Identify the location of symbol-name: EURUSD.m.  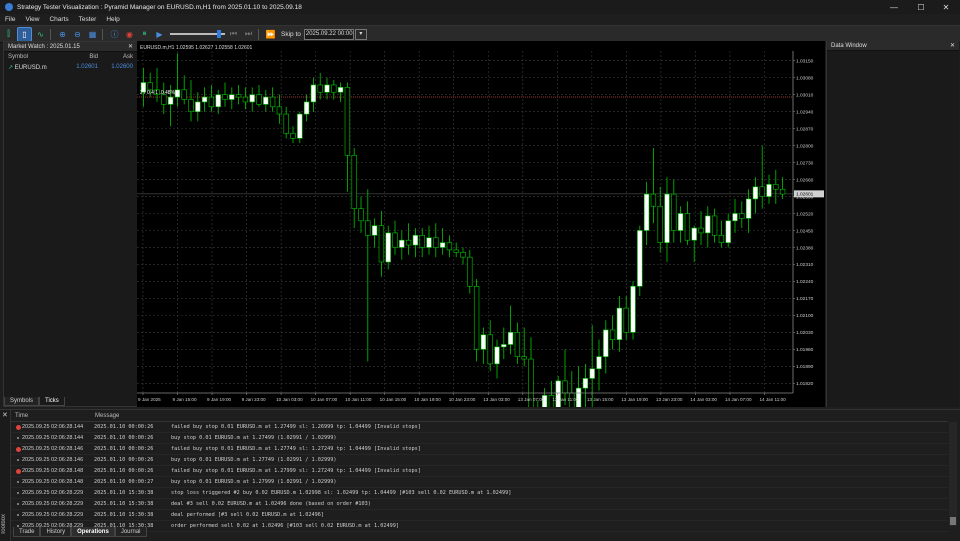
(30, 67).